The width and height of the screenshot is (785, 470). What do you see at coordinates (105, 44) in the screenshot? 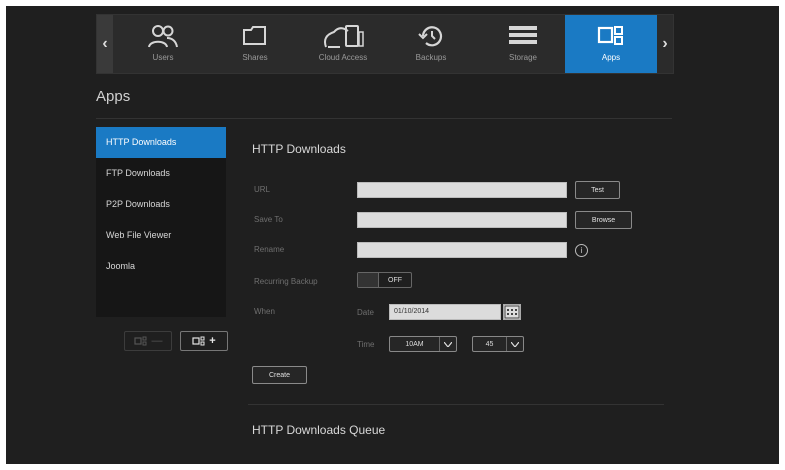
I see `nav-prev-arrow: ‹` at bounding box center [105, 44].